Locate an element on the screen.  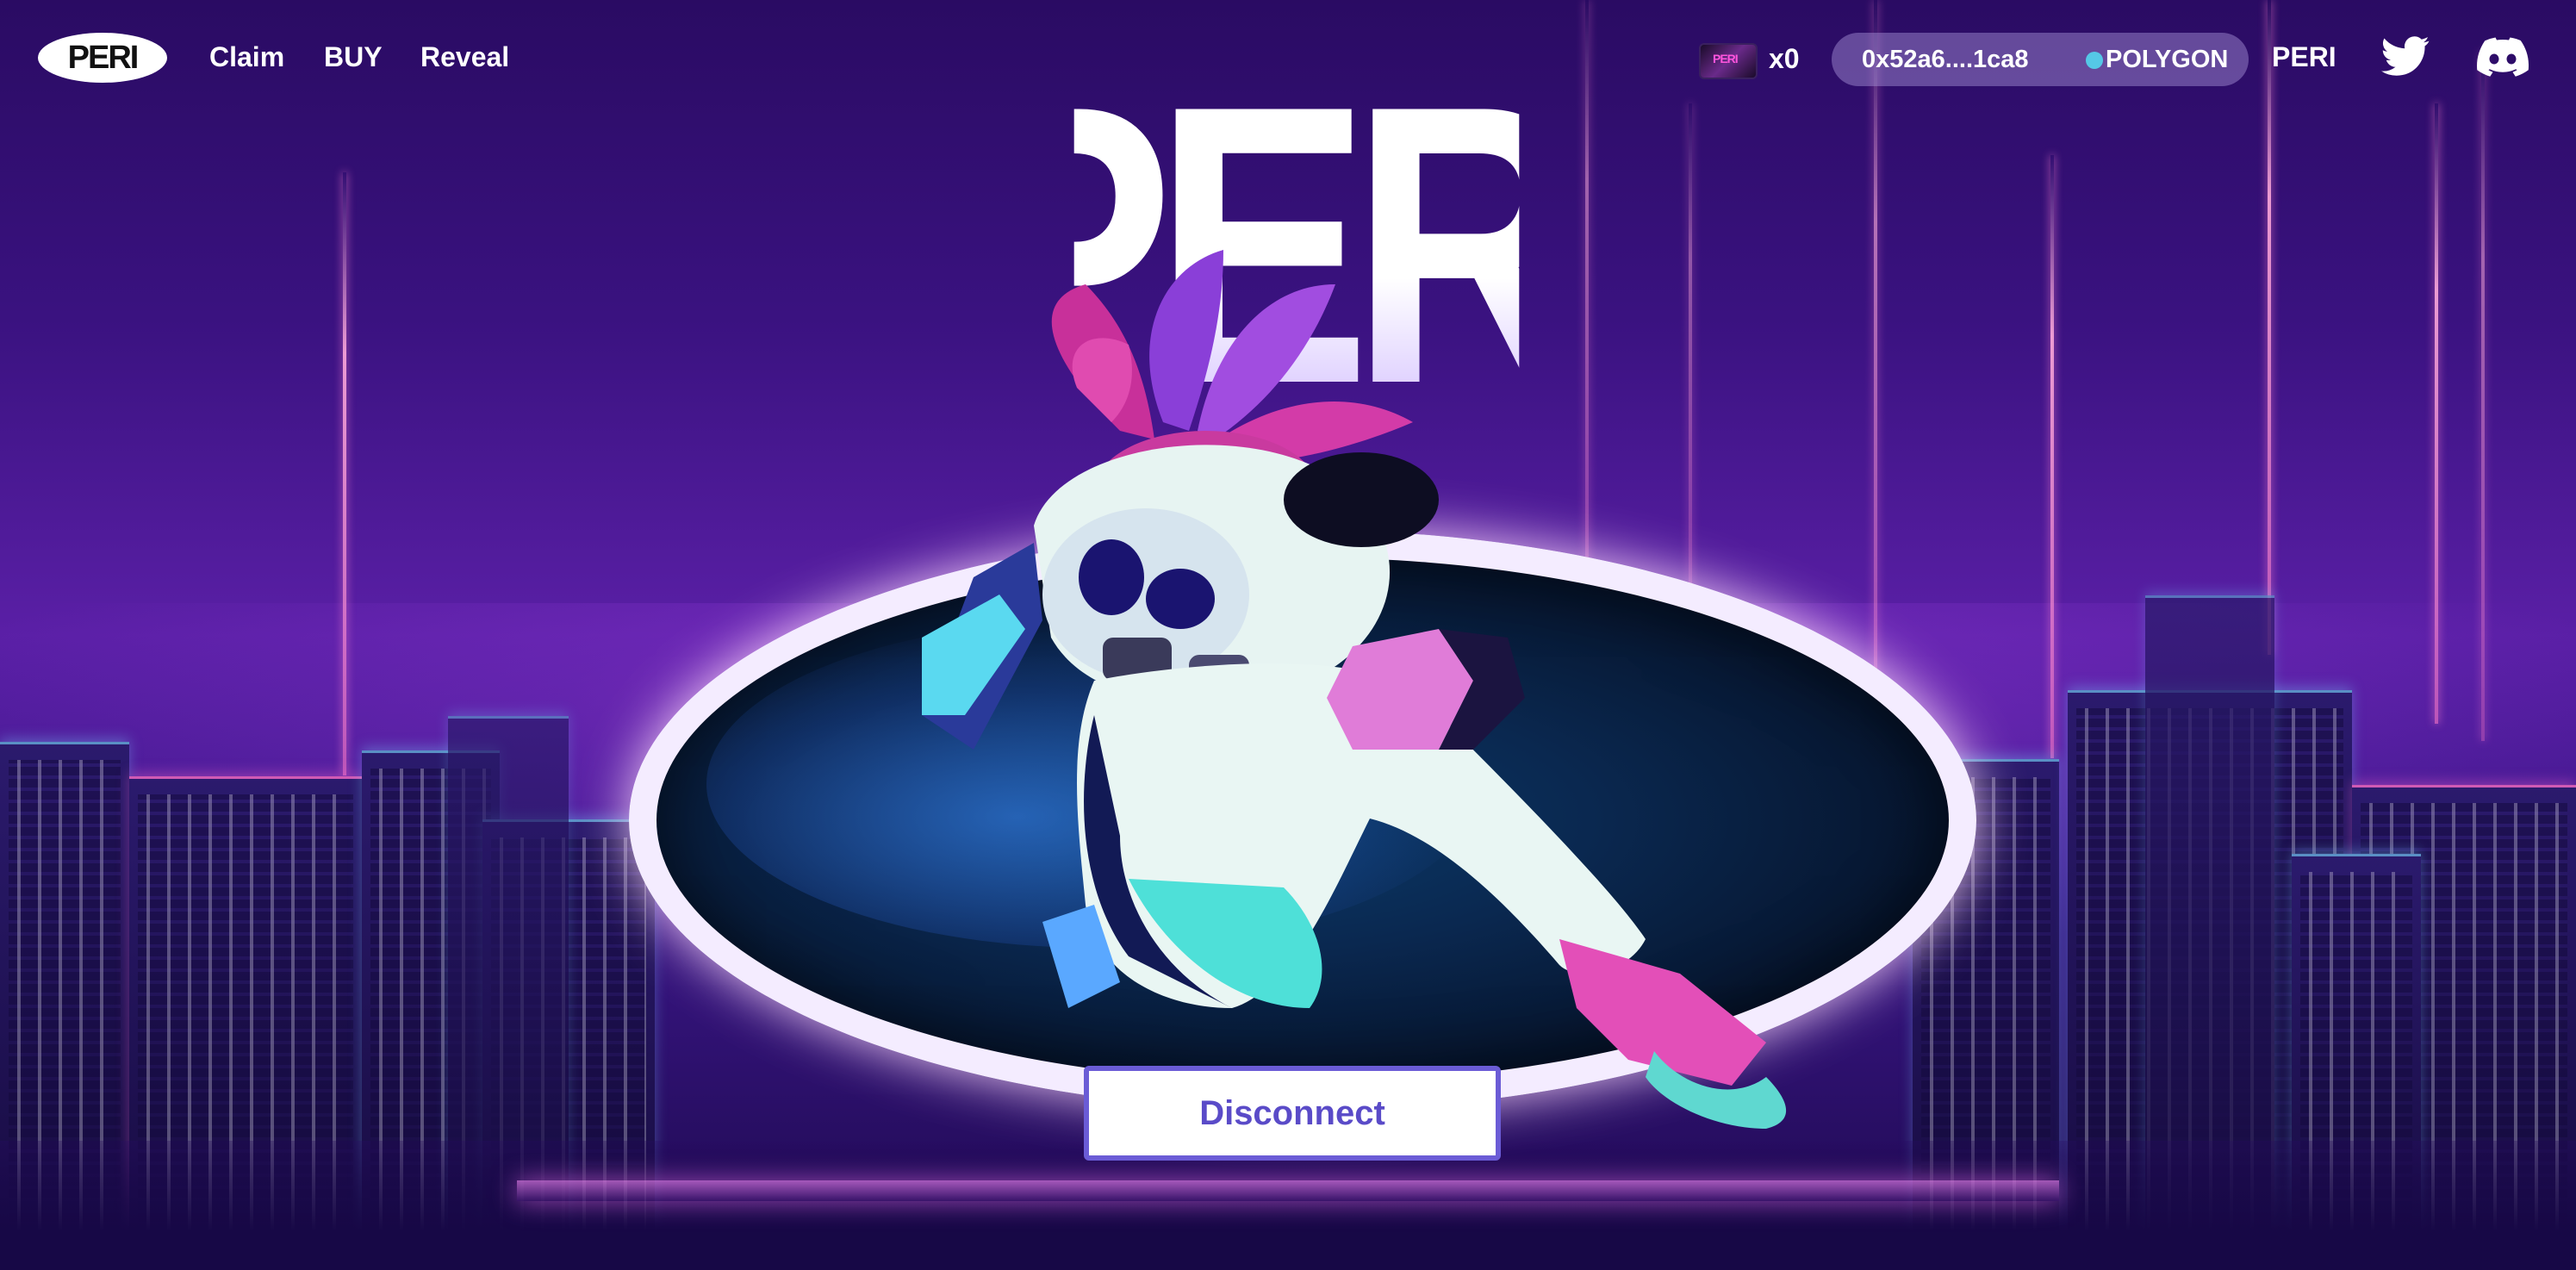
network-name: POLYGON is located at coordinates (2168, 59).